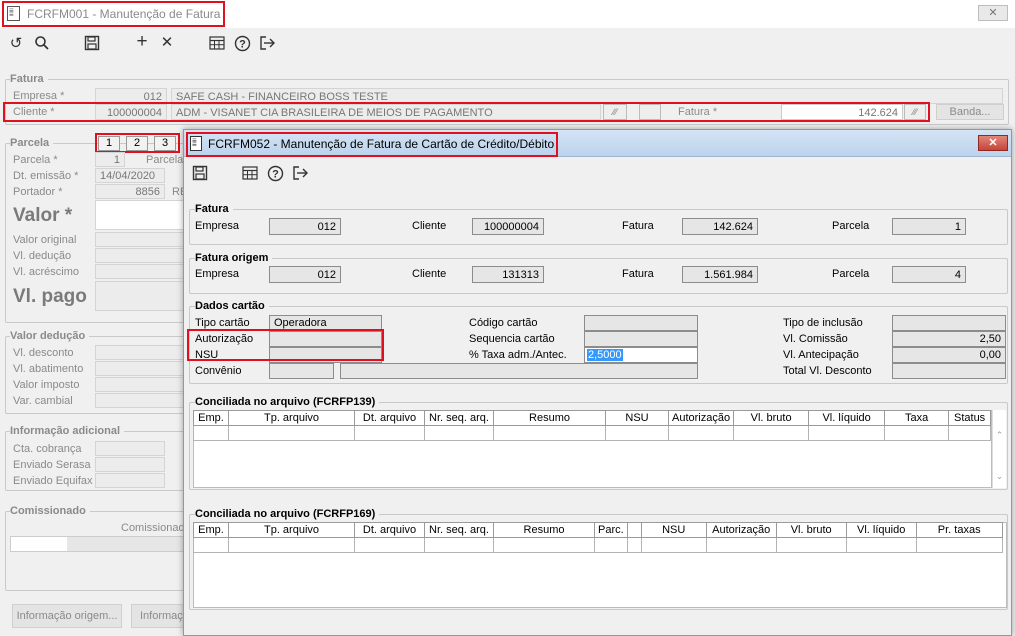  I want to click on bg-vl-abatimento-value, so click(142, 368).